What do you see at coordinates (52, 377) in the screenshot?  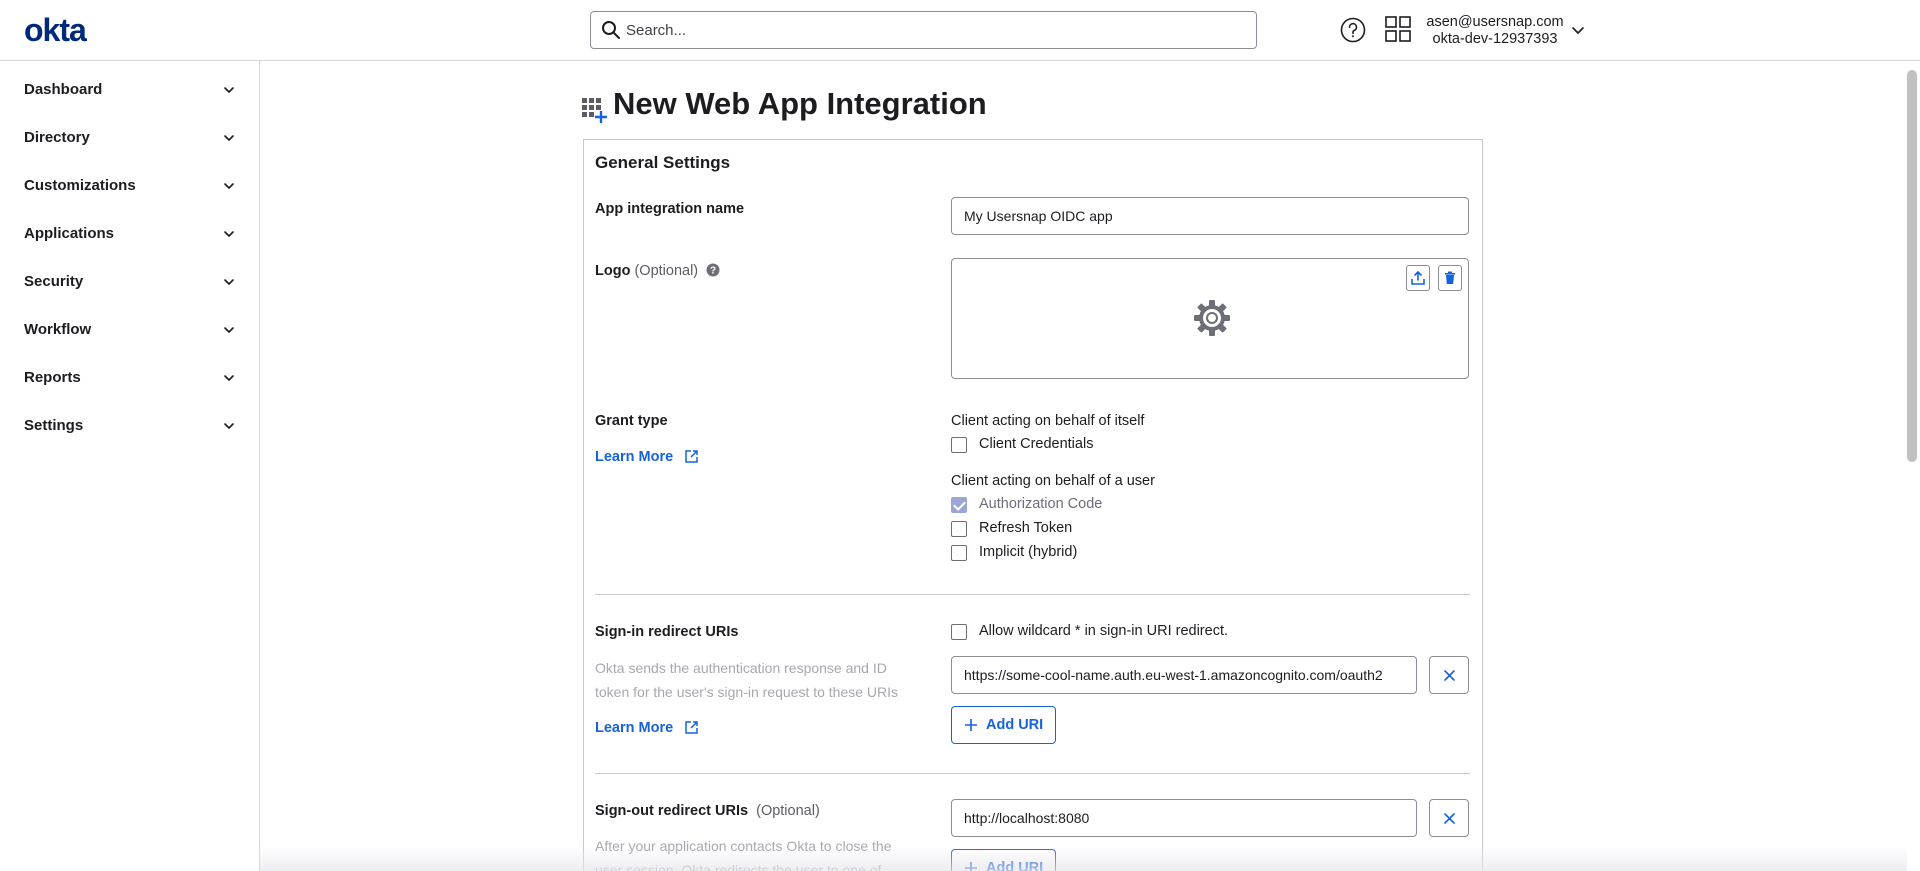 I see `sidebar-item-label: Reports` at bounding box center [52, 377].